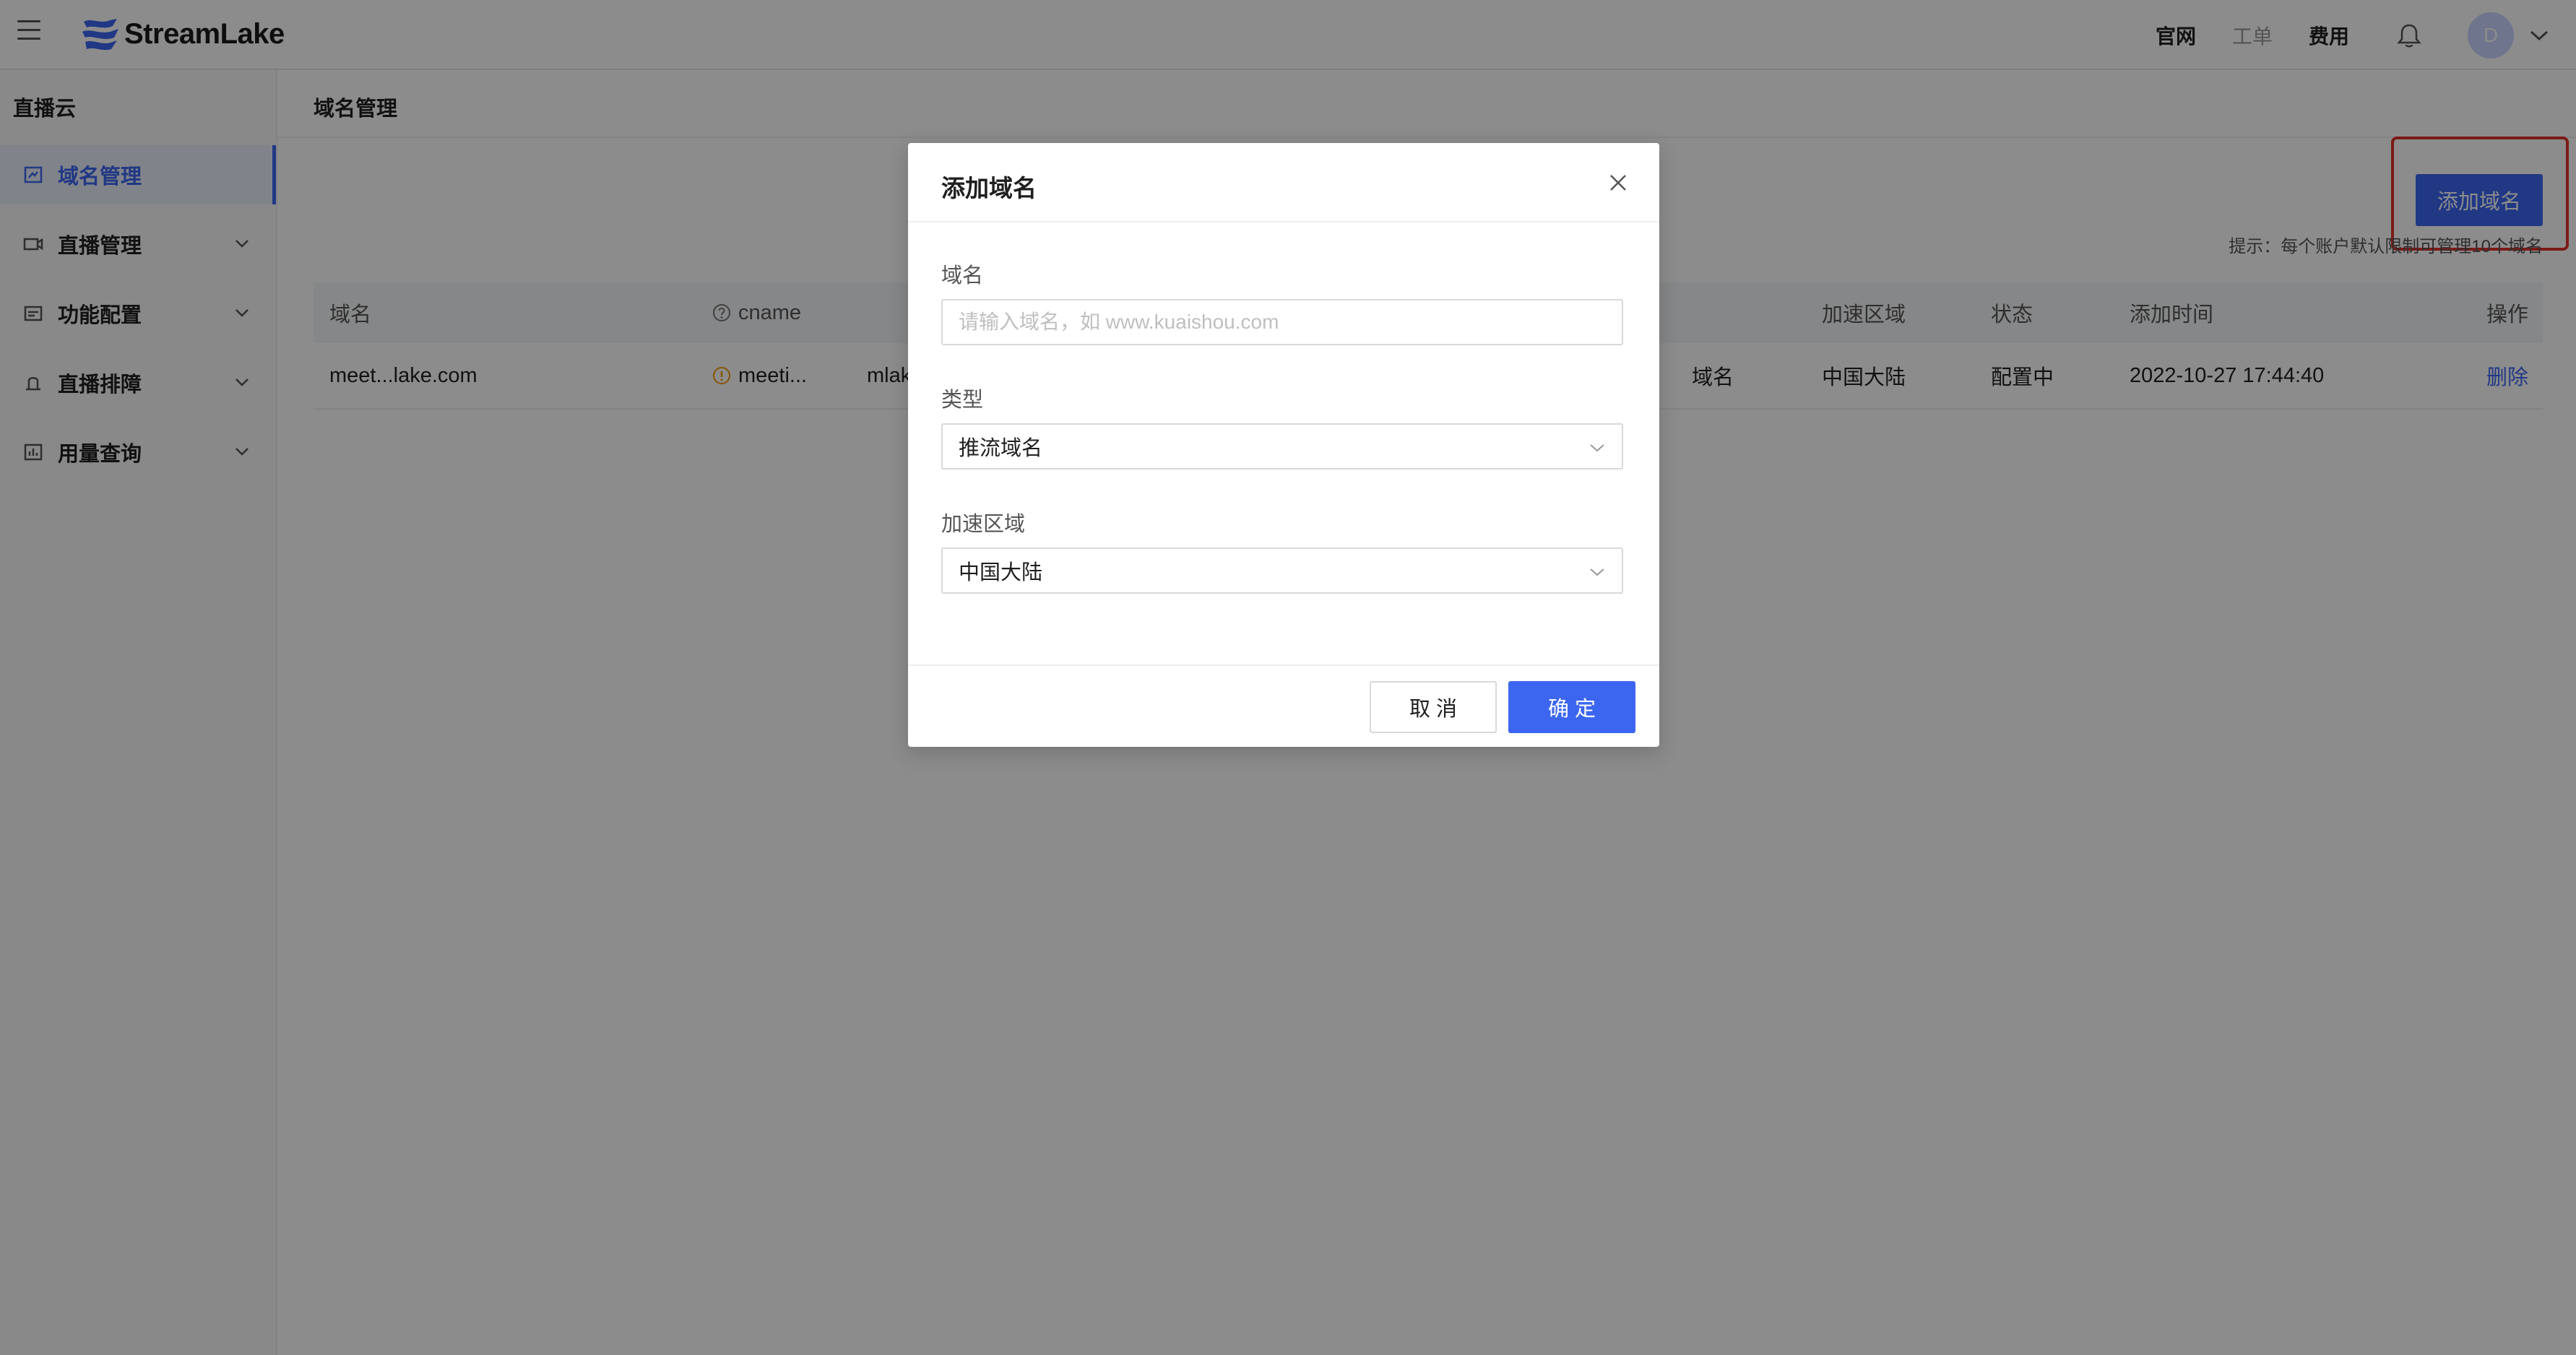 This screenshot has width=2576, height=1355. I want to click on domain-input, so click(1282, 322).